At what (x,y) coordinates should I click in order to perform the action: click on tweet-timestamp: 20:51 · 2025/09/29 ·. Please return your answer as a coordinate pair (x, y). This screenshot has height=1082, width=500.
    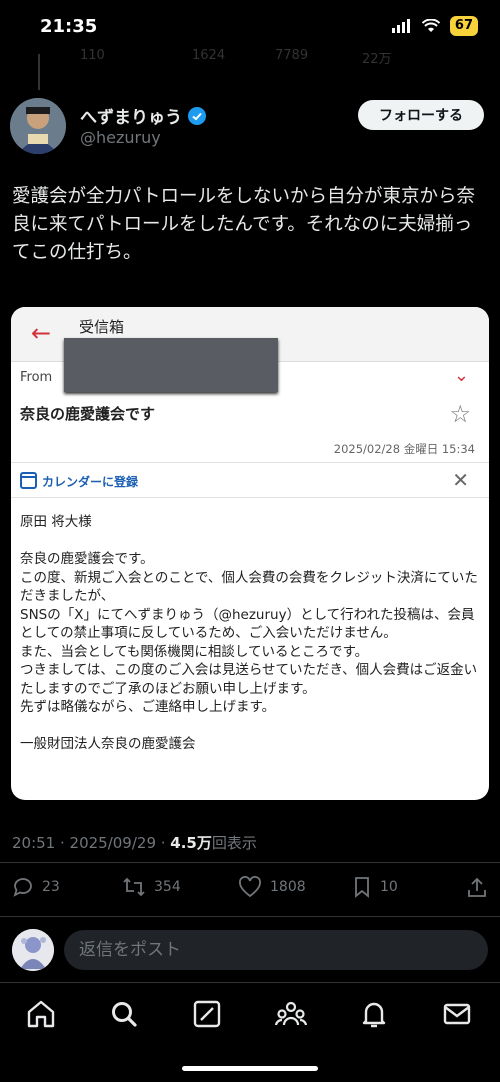
    Looking at the image, I should click on (91, 843).